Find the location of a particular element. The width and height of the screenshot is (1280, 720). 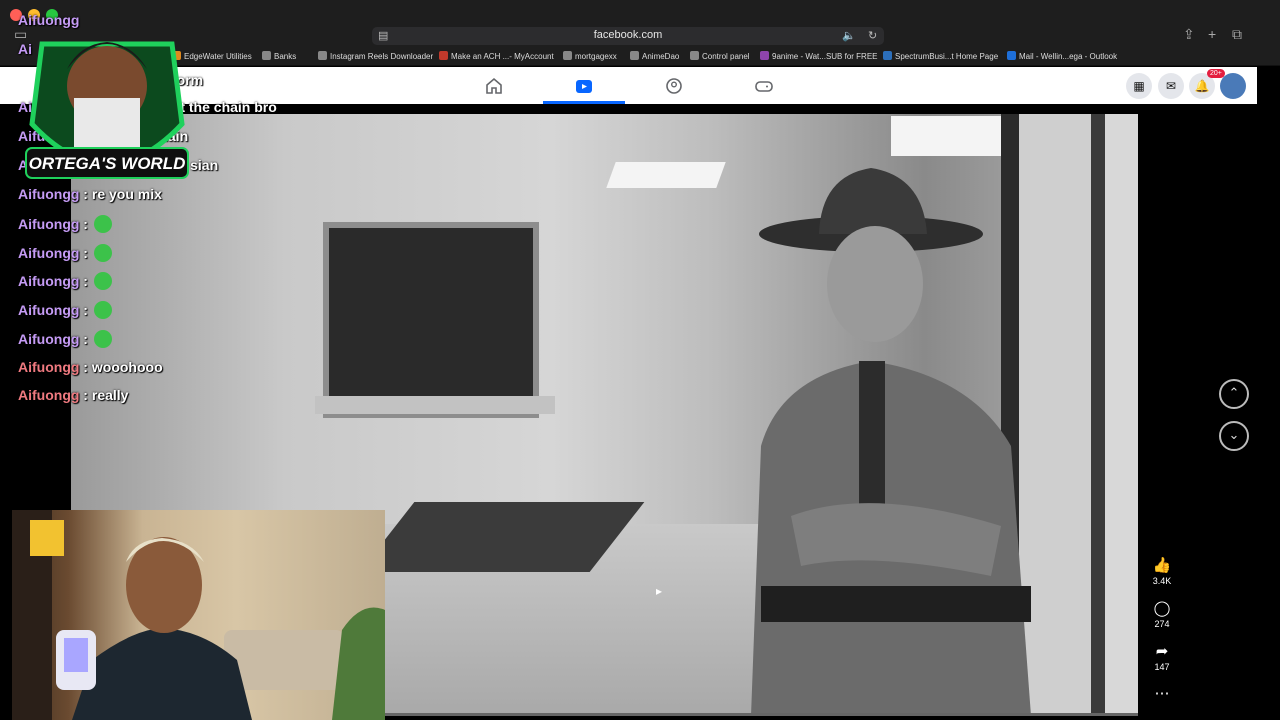

mouse-cursor-icon: ▸ is located at coordinates (659, 591).